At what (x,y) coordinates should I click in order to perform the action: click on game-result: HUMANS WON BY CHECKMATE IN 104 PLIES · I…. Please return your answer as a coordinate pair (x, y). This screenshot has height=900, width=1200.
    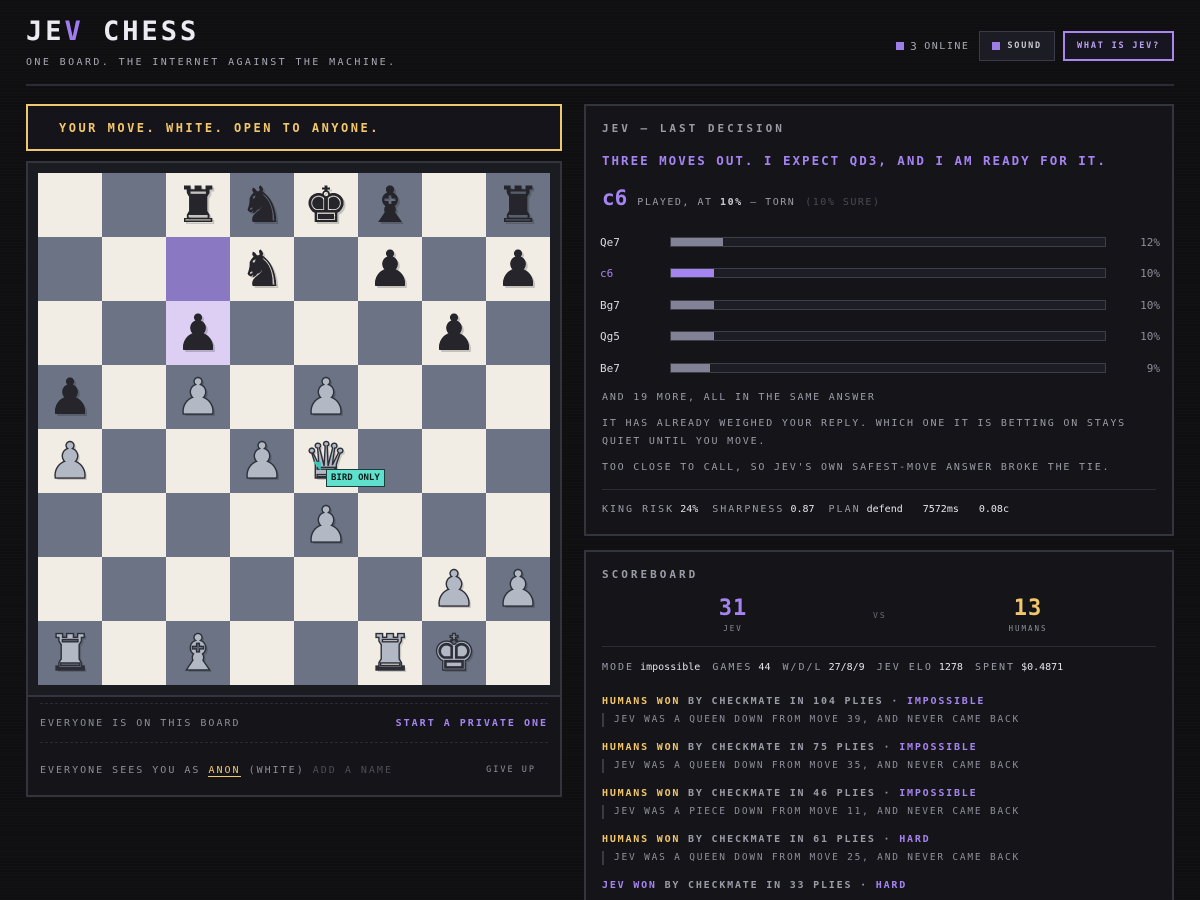
    Looking at the image, I should click on (879, 701).